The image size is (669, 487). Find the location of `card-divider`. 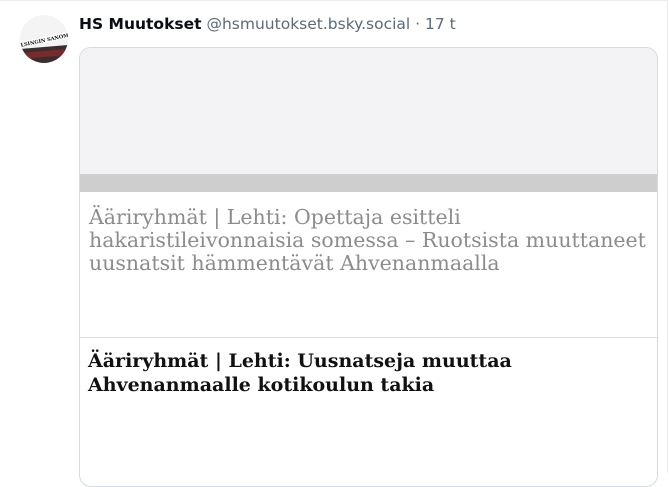

card-divider is located at coordinates (368, 337).